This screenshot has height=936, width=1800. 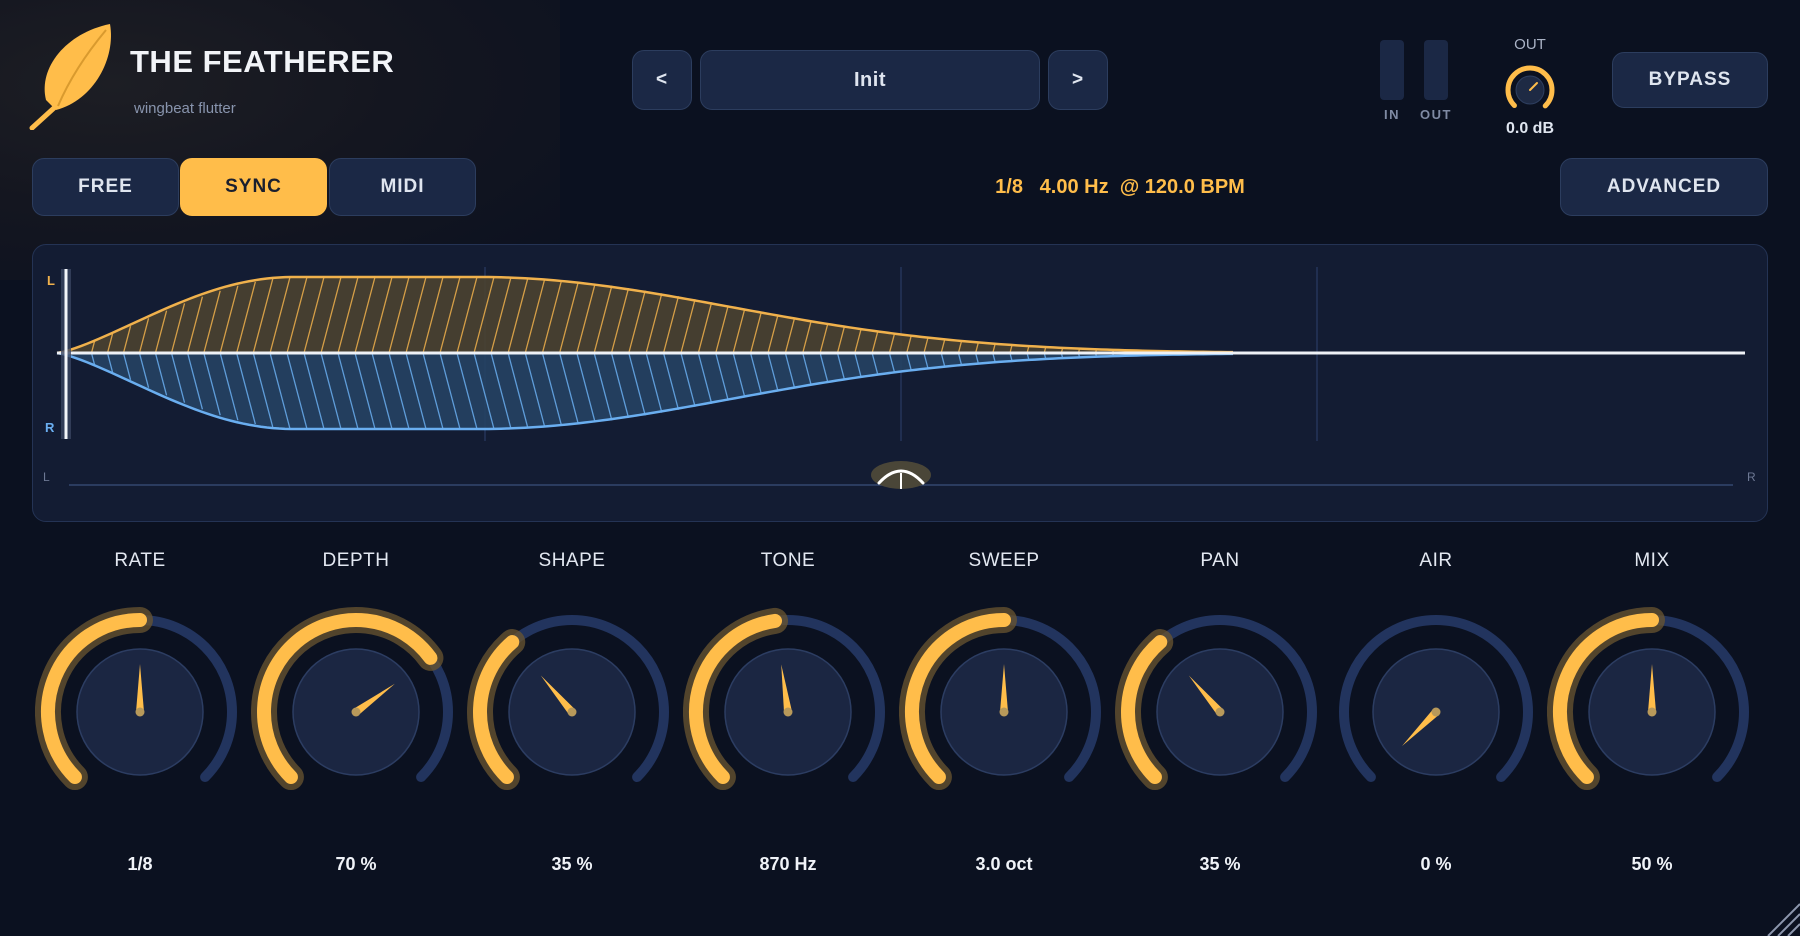 I want to click on knob-value-depth: 70 %, so click(x=356, y=864).